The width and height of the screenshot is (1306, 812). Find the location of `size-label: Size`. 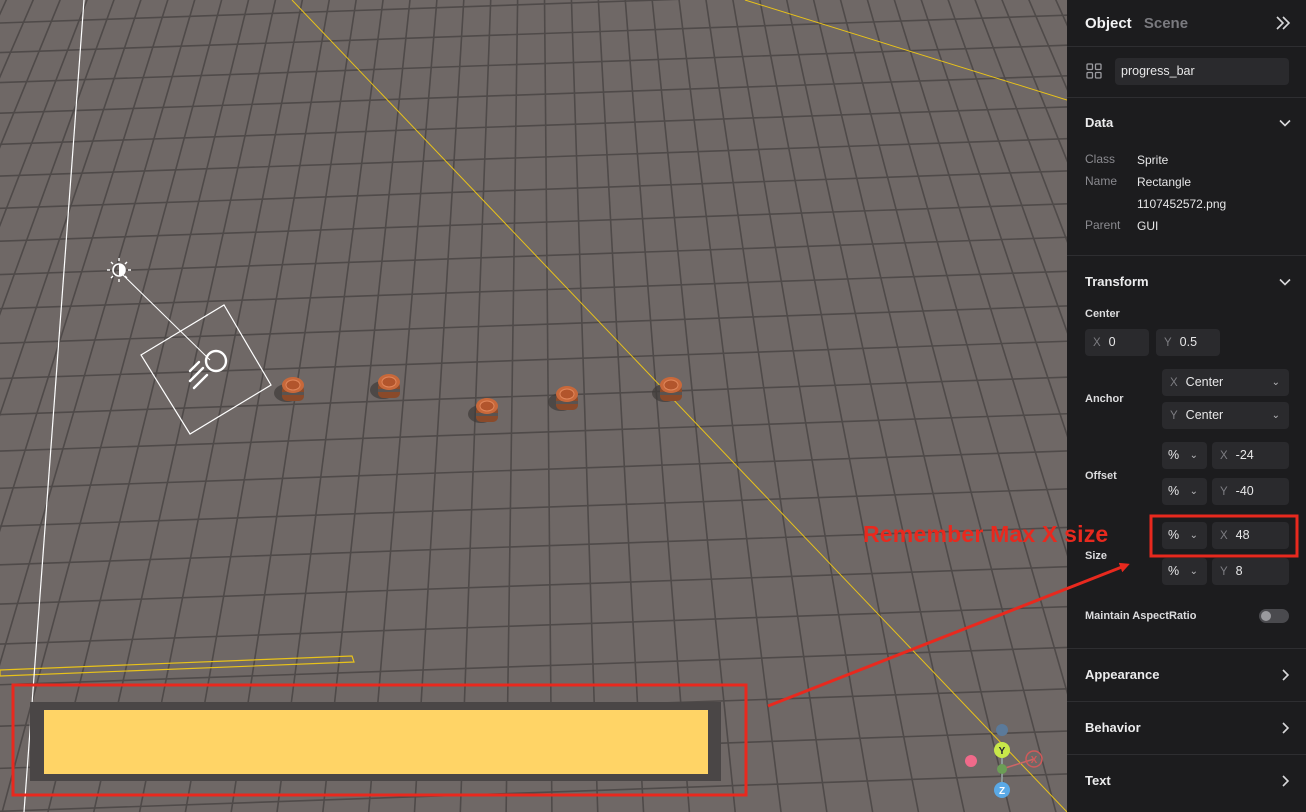

size-label: Size is located at coordinates (1096, 556).